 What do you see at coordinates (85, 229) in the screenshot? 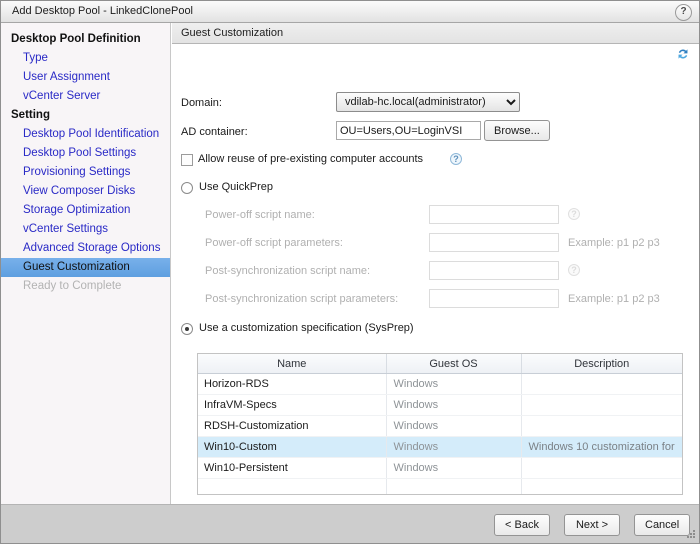
I see `sidebar-item-vcenter-settings: vCenter Settings` at bounding box center [85, 229].